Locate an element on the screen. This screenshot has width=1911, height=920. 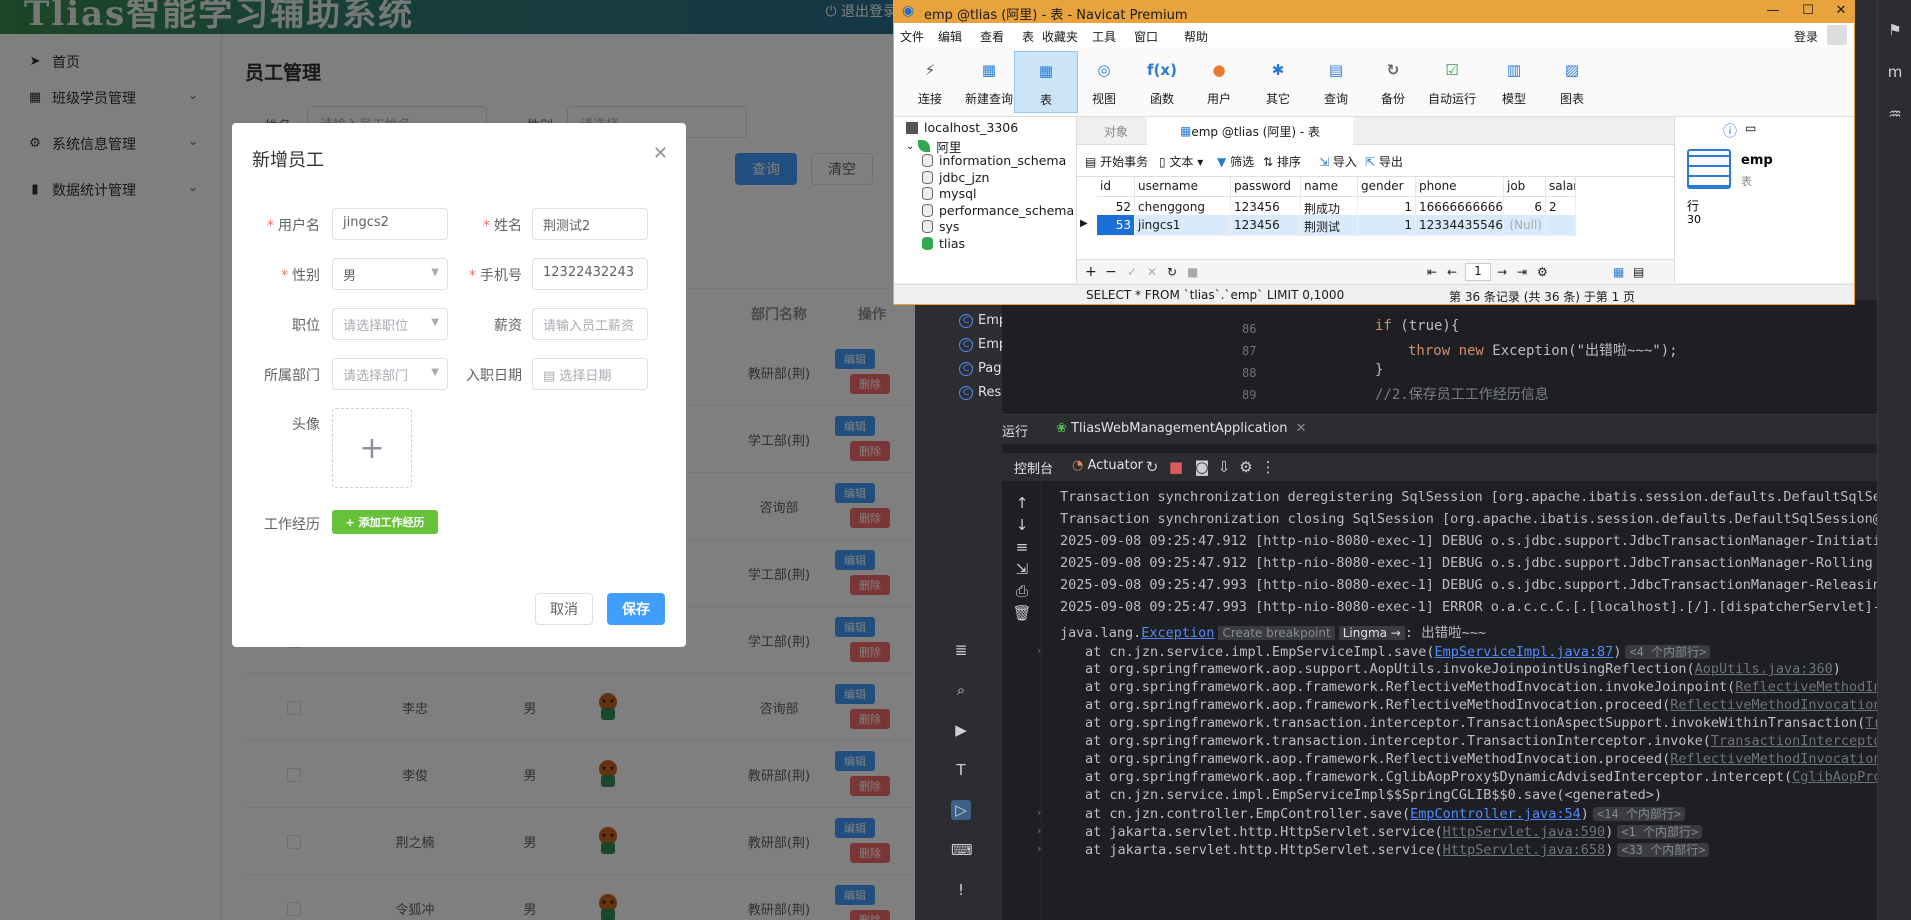
more-icon: ⋮ is located at coordinates (1268, 467).